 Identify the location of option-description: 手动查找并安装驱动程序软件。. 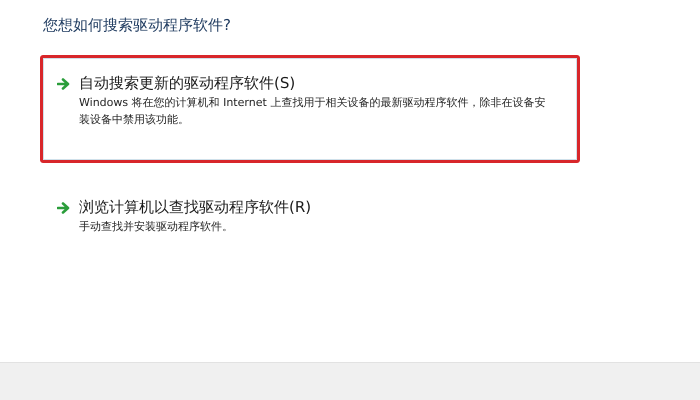
(156, 226).